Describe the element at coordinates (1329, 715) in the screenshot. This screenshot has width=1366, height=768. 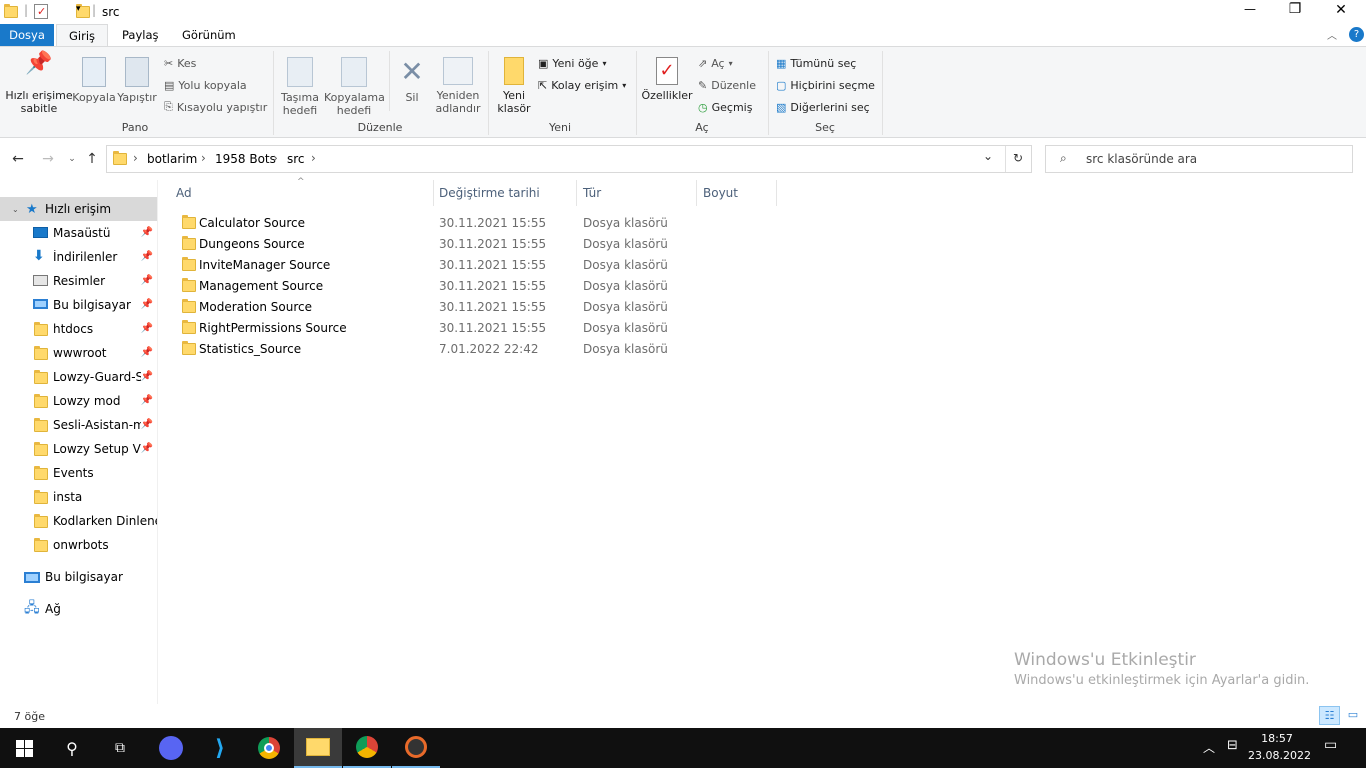
I see `details-view-icon: ☷` at that location.